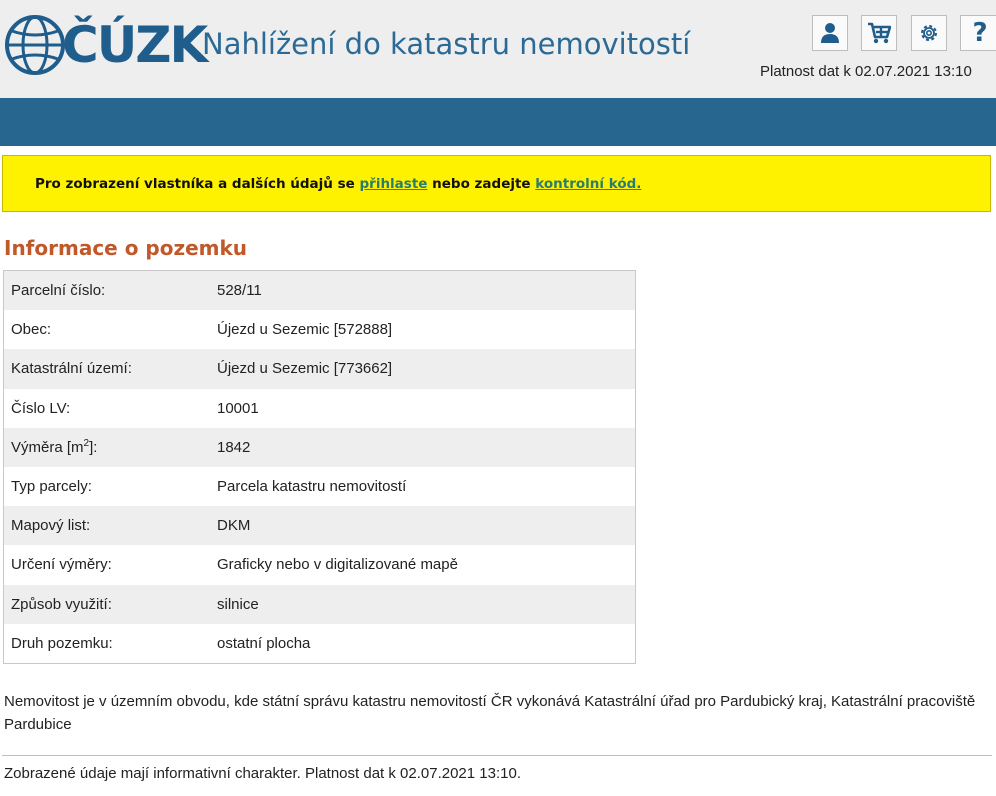 This screenshot has height=796, width=996. I want to click on logo-text: ČÚZK, so click(135, 45).